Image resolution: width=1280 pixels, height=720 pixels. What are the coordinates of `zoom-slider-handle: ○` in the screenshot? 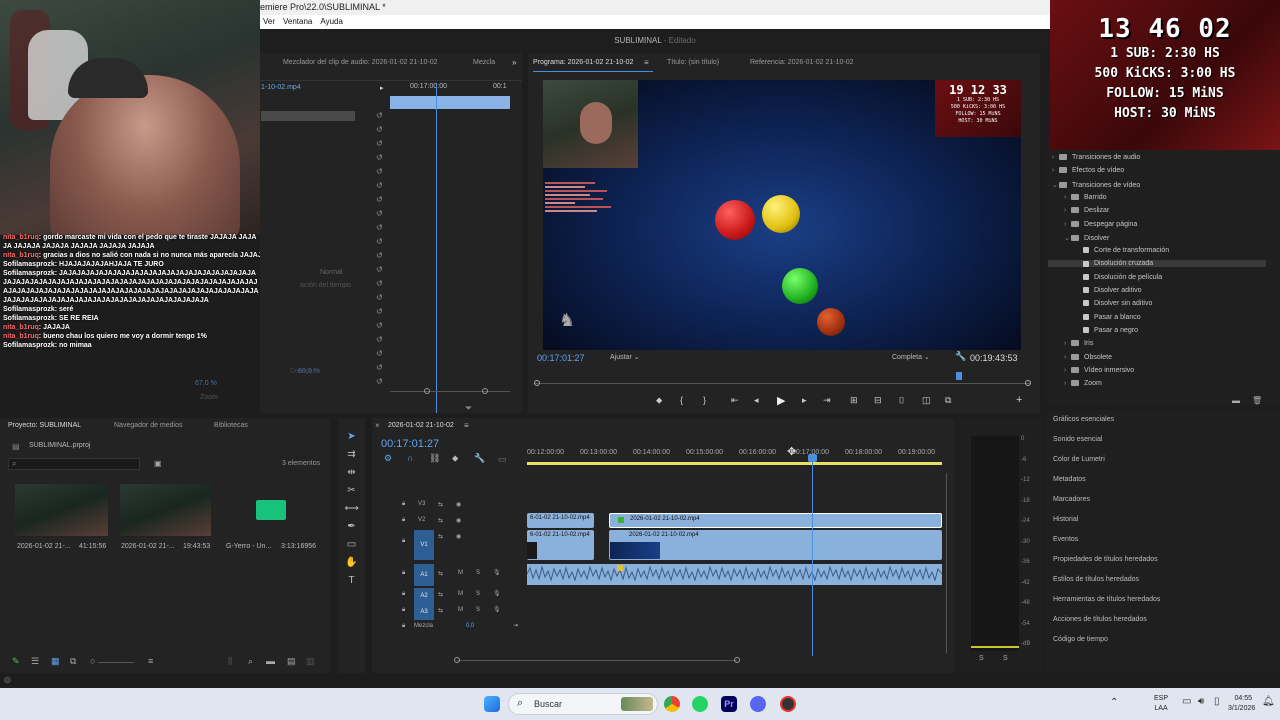 It's located at (92, 661).